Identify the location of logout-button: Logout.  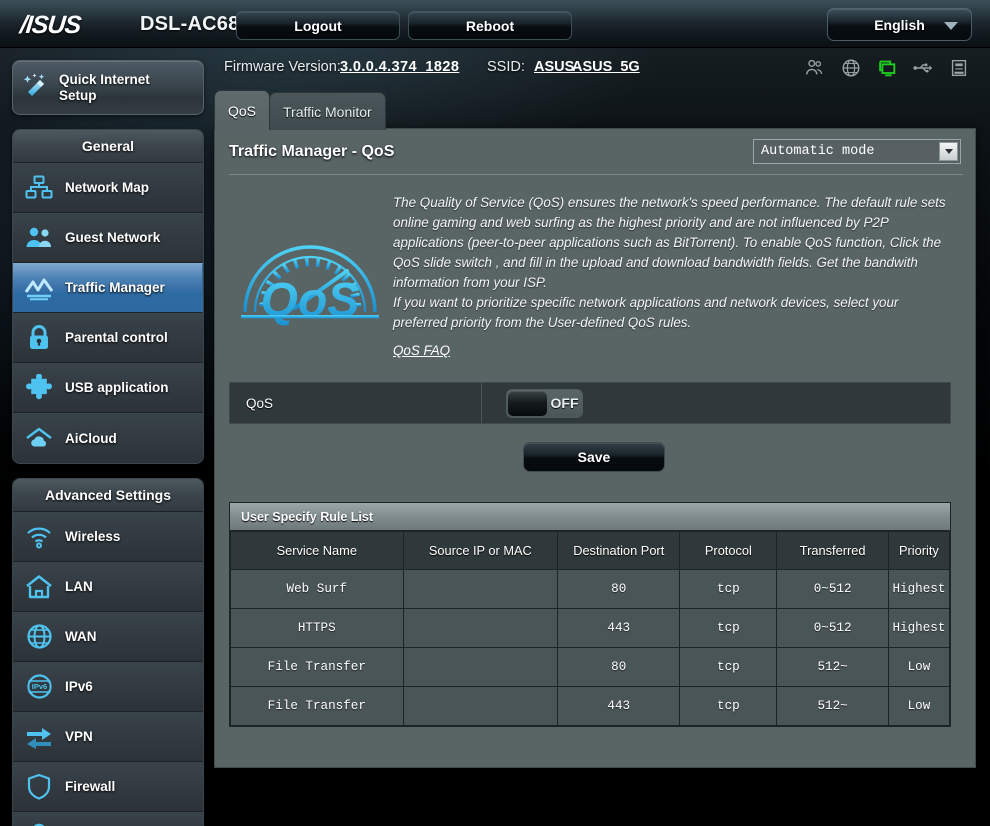
(318, 25).